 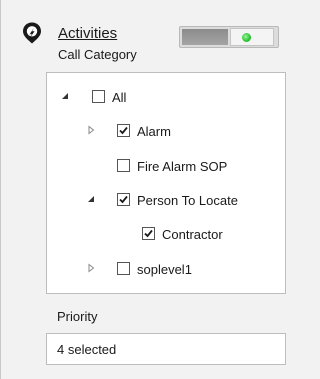 What do you see at coordinates (77, 316) in the screenshot?
I see `priority-label: Priority` at bounding box center [77, 316].